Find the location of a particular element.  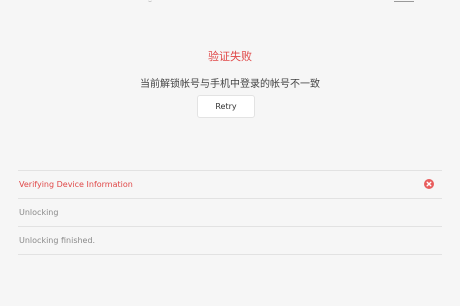

step-label: Unlocking finished. is located at coordinates (57, 240).